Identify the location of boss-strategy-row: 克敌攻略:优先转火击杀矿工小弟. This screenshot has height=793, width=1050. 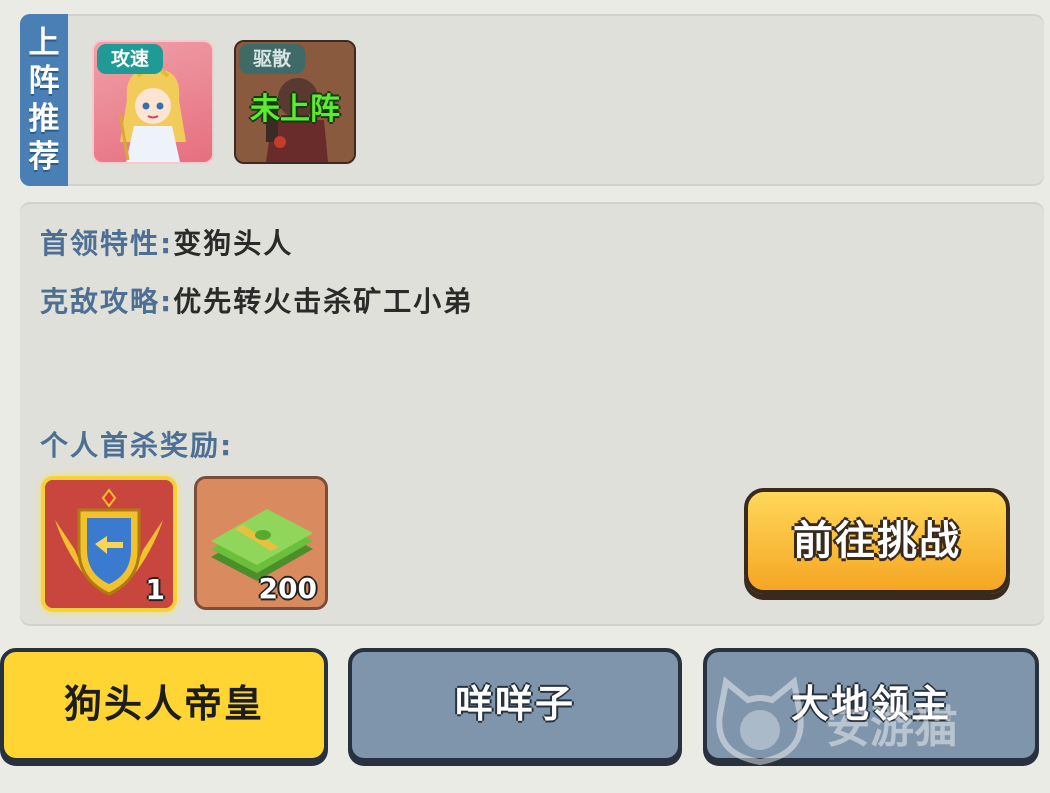
(256, 300).